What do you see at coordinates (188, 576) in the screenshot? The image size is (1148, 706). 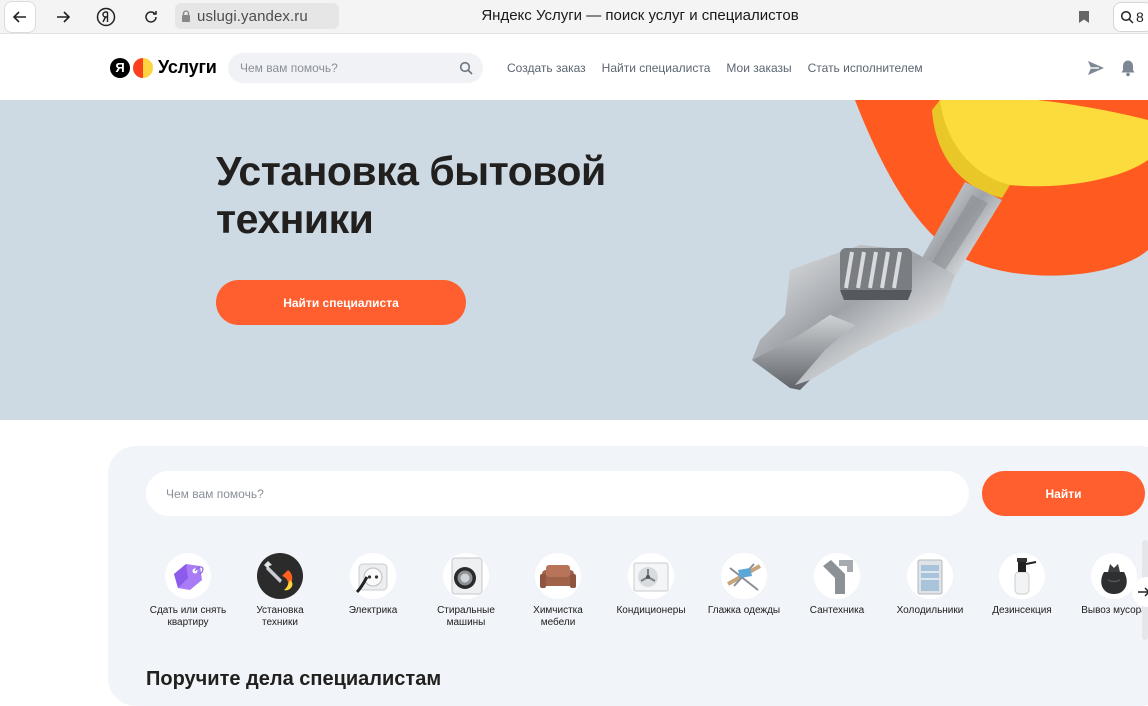 I see `tag-icon` at bounding box center [188, 576].